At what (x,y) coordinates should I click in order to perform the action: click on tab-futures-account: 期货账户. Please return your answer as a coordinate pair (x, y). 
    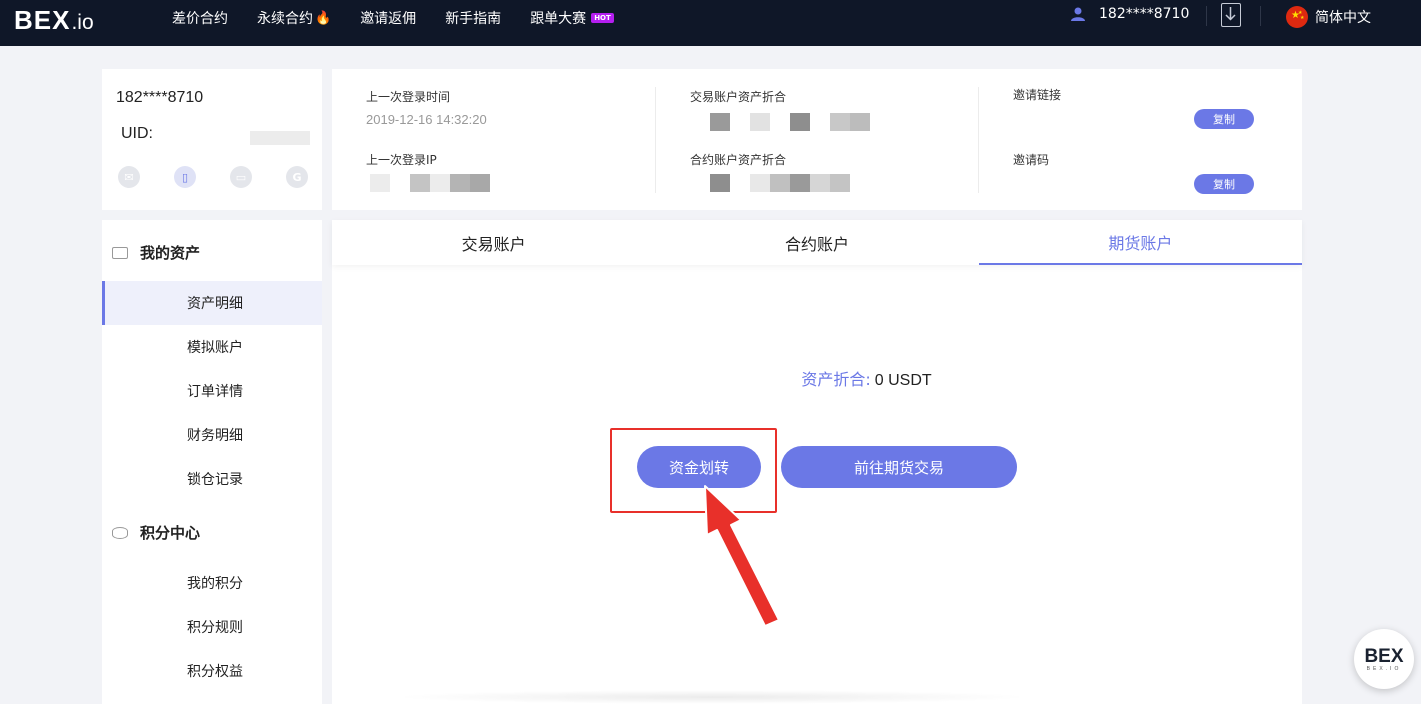
    Looking at the image, I should click on (1140, 242).